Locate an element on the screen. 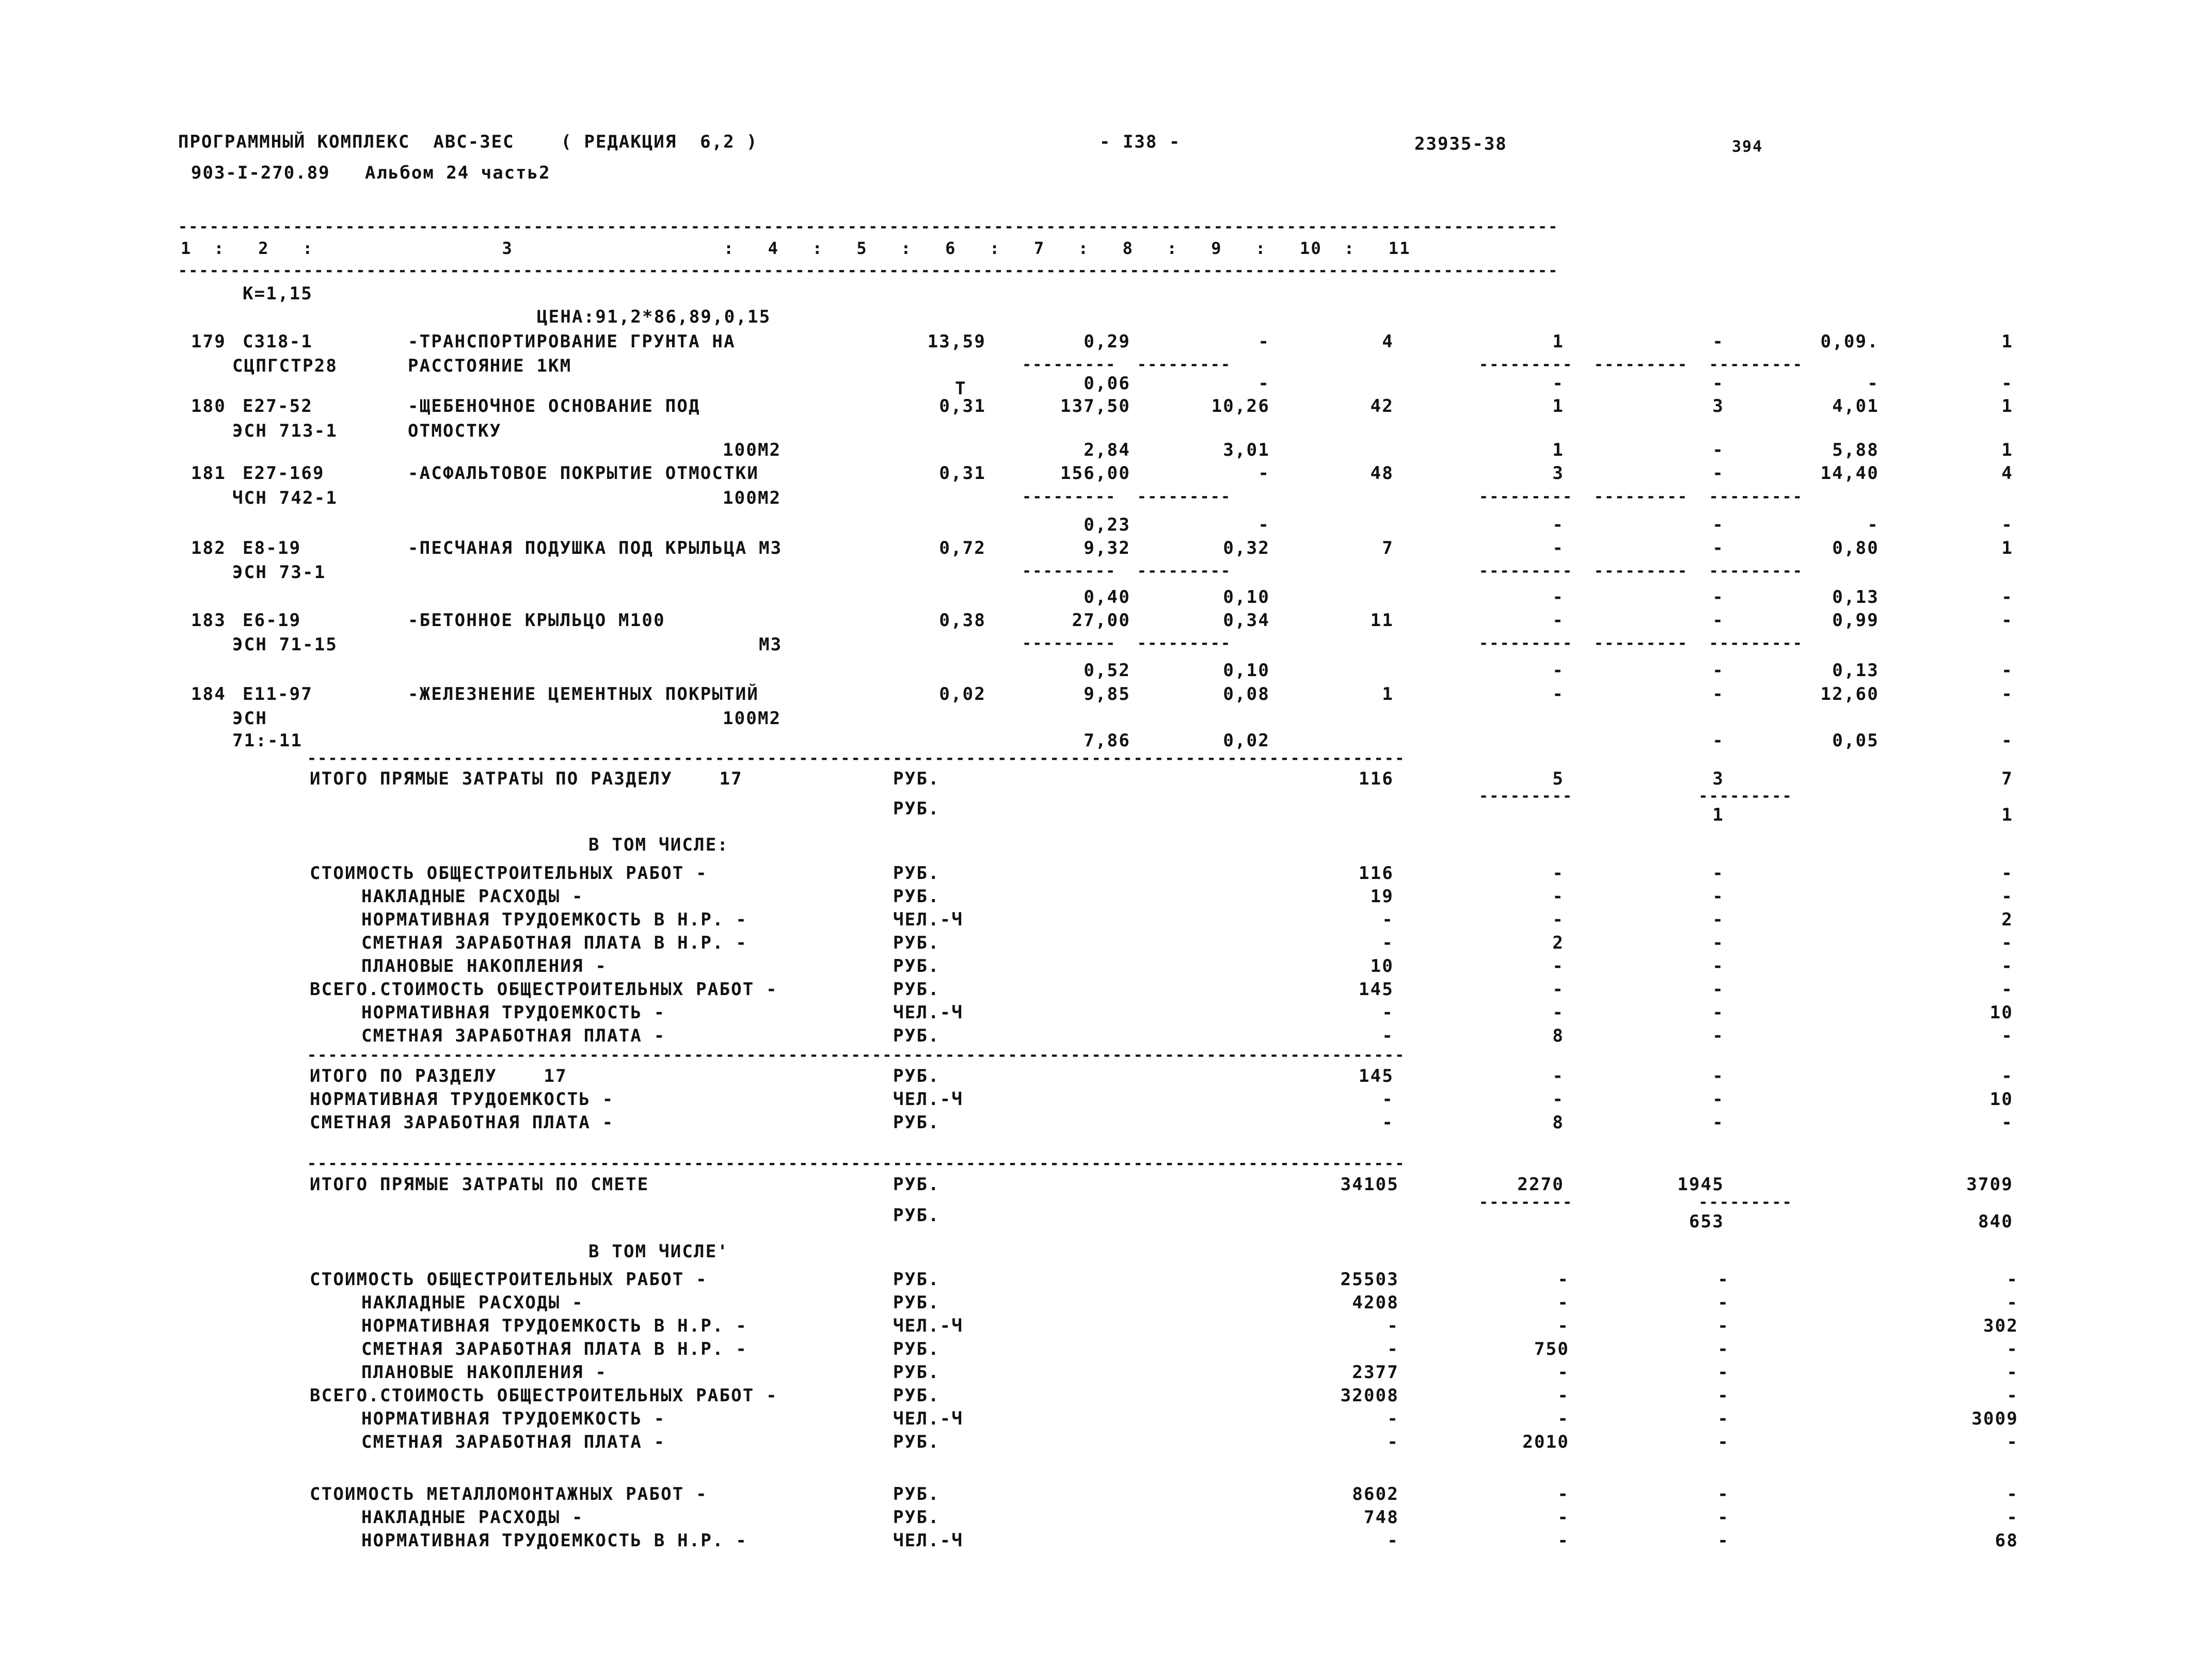 The image size is (2198, 1680). summary-line-label: СТОИМОСТЬ МЕТАЛЛОМОНТАЖНЫХ РАБОТ - is located at coordinates (509, 1494).